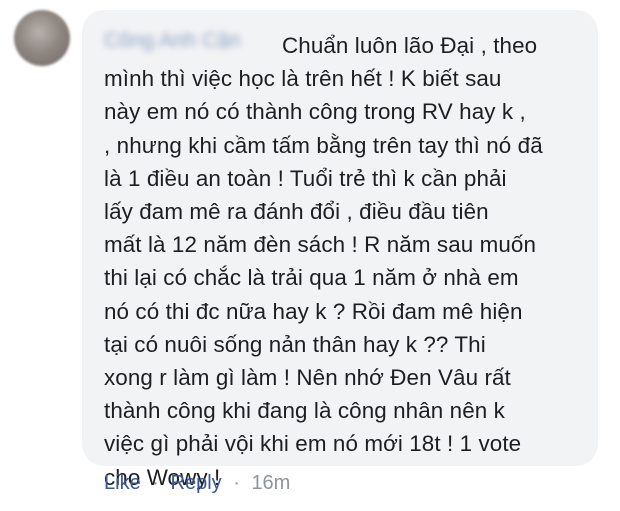  What do you see at coordinates (122, 483) in the screenshot?
I see `like-link: Like` at bounding box center [122, 483].